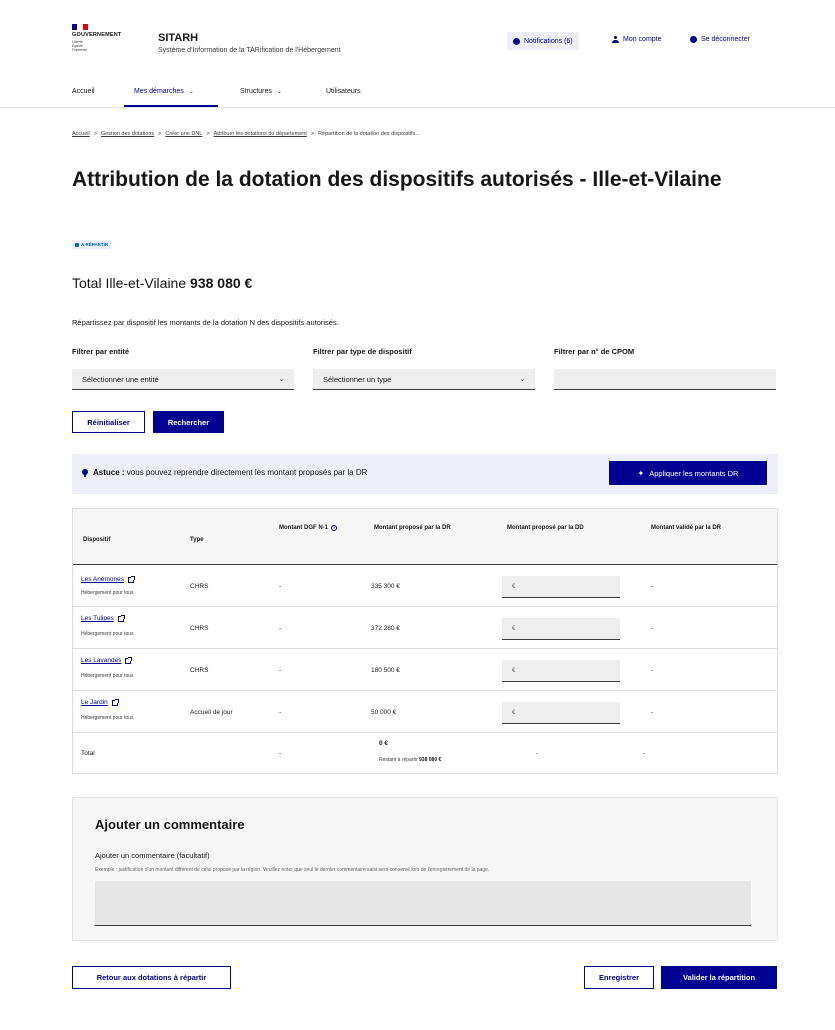 The width and height of the screenshot is (835, 1030). What do you see at coordinates (170, 824) in the screenshot?
I see `comment-title: Ajouter un commentaire` at bounding box center [170, 824].